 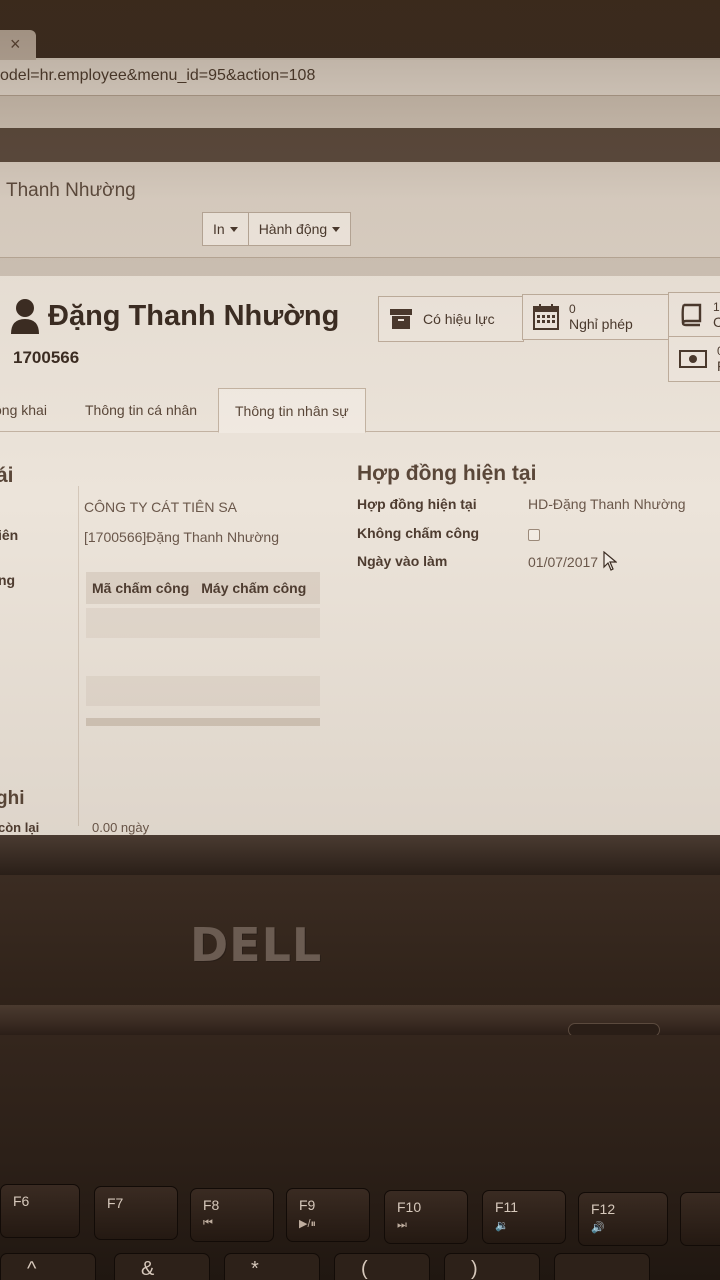 I want to click on previous-track-icon: ⏮, so click(x=208, y=1223).